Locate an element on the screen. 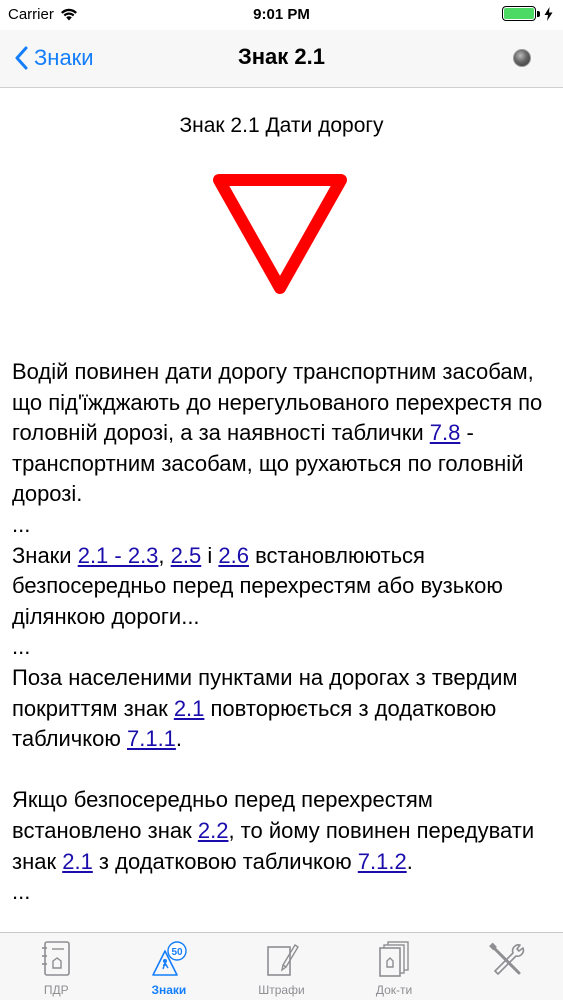 This screenshot has width=563, height=1000. clock: 9:01 PM is located at coordinates (281, 14).